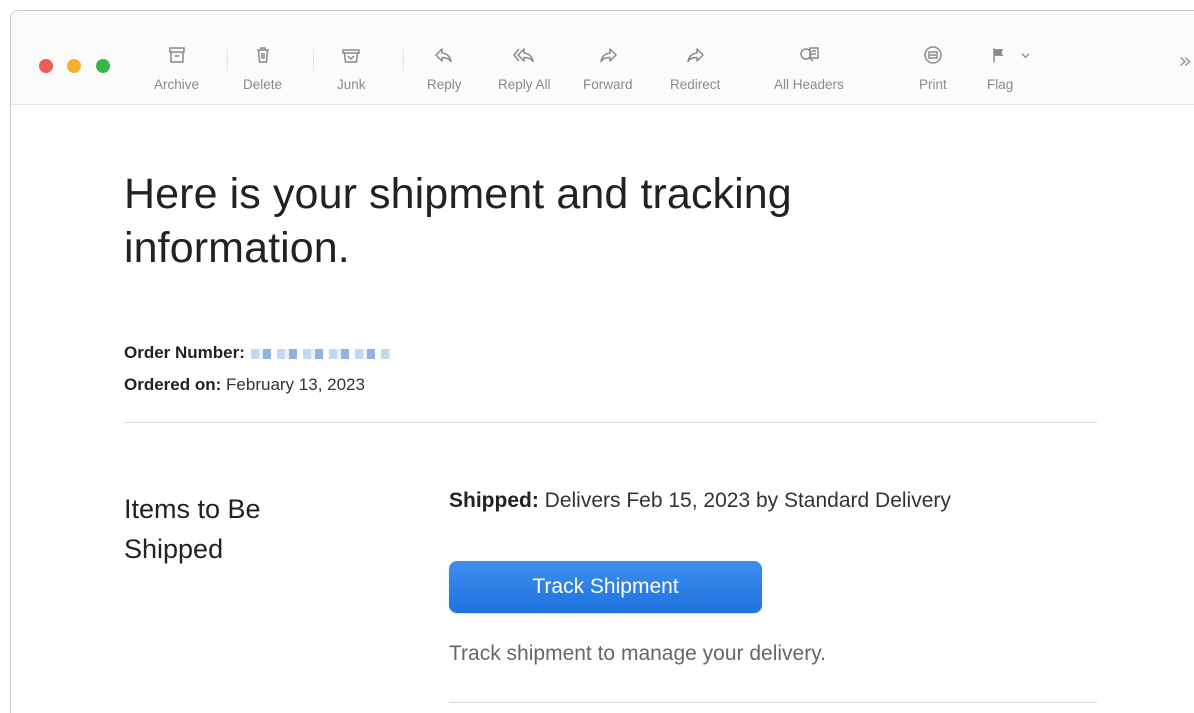 The image size is (1194, 713). What do you see at coordinates (524, 71) in the screenshot?
I see `reply-all-button: Reply All` at bounding box center [524, 71].